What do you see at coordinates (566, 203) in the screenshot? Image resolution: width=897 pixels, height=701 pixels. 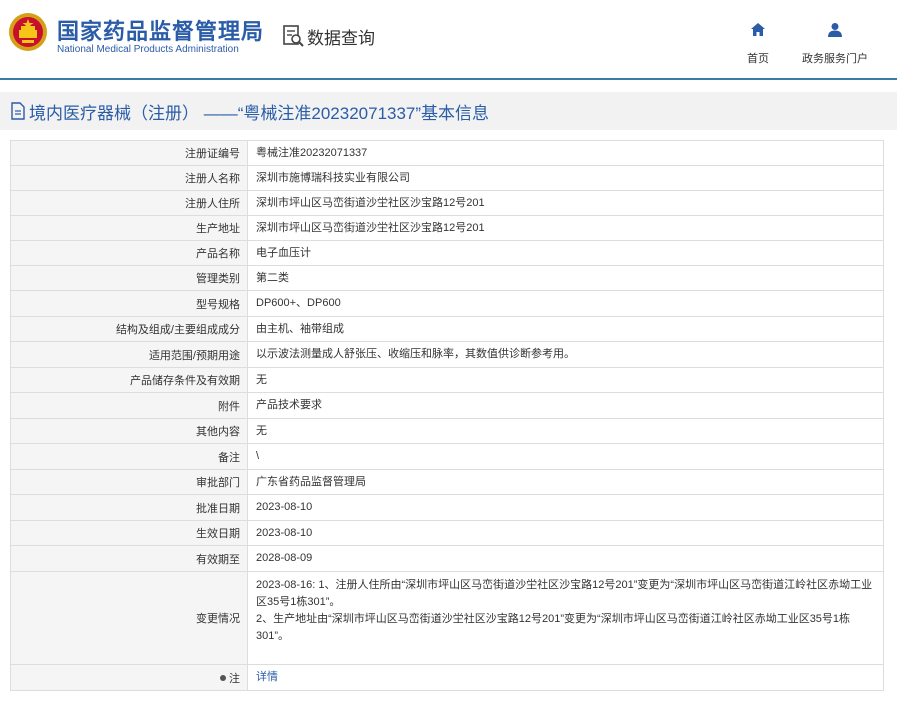 I see `row-value: 深圳市坪山区马峦街道沙坣社区沙宝路12号201` at bounding box center [566, 203].